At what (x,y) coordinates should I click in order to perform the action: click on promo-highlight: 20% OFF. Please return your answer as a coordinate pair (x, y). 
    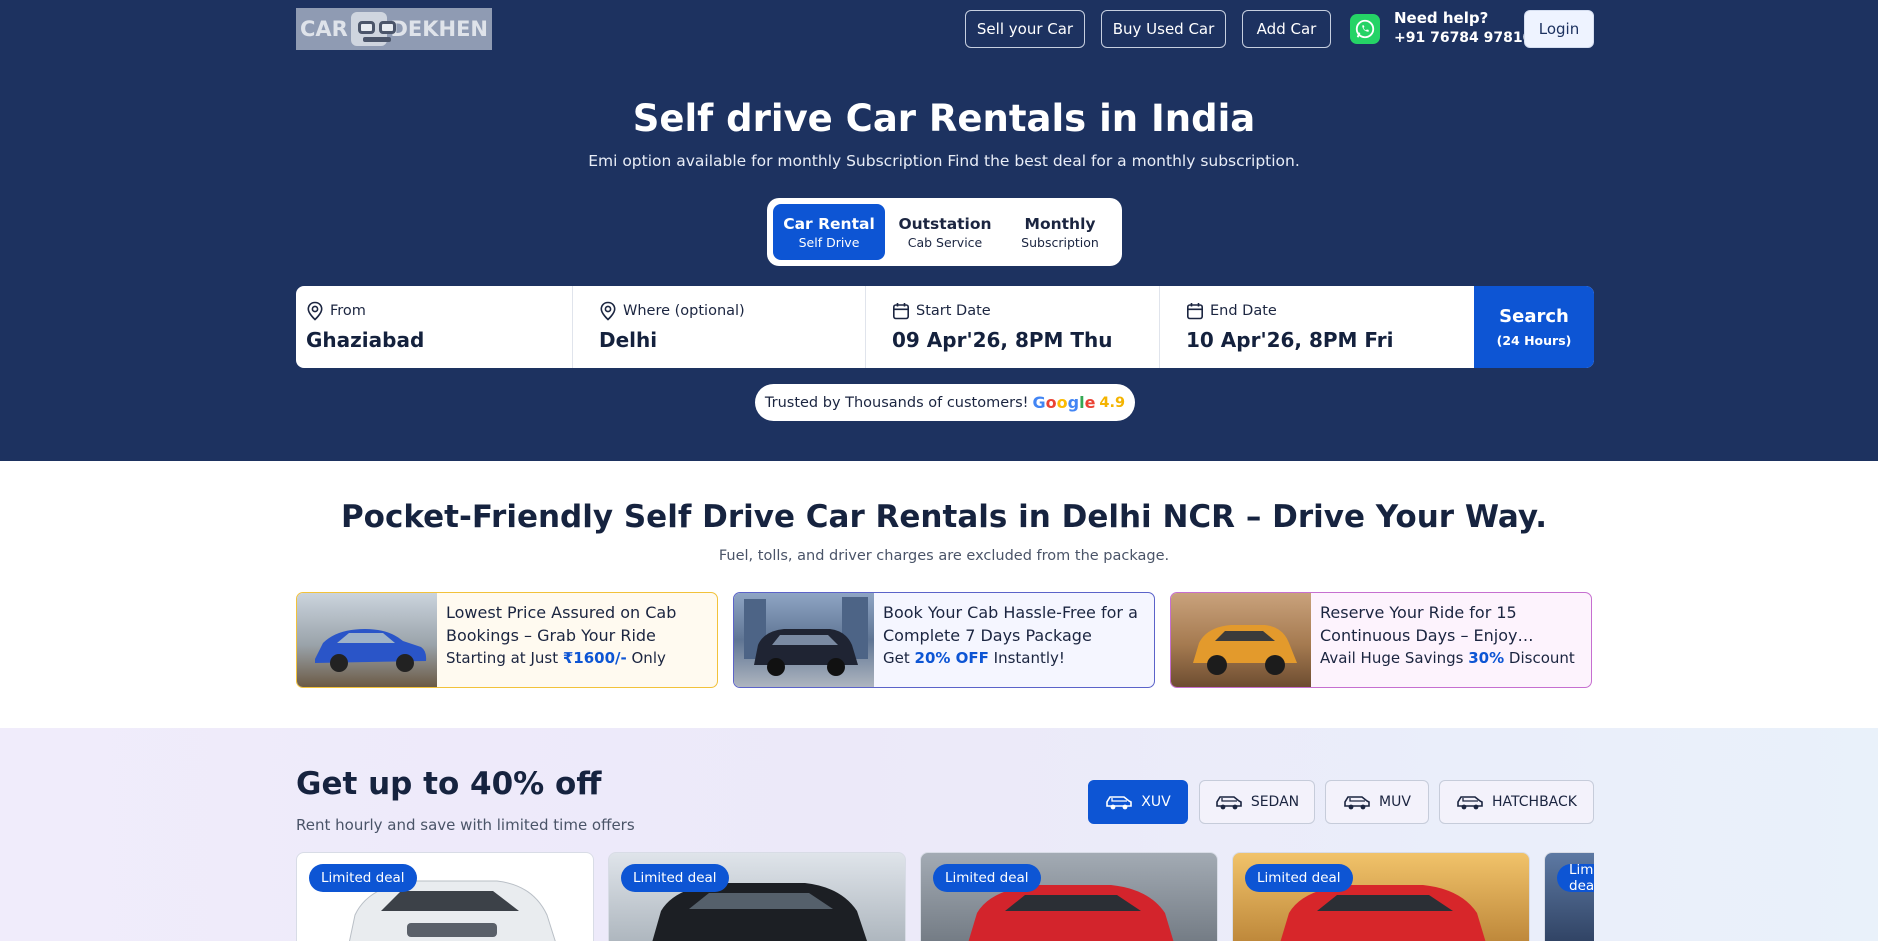
    Looking at the image, I should click on (951, 658).